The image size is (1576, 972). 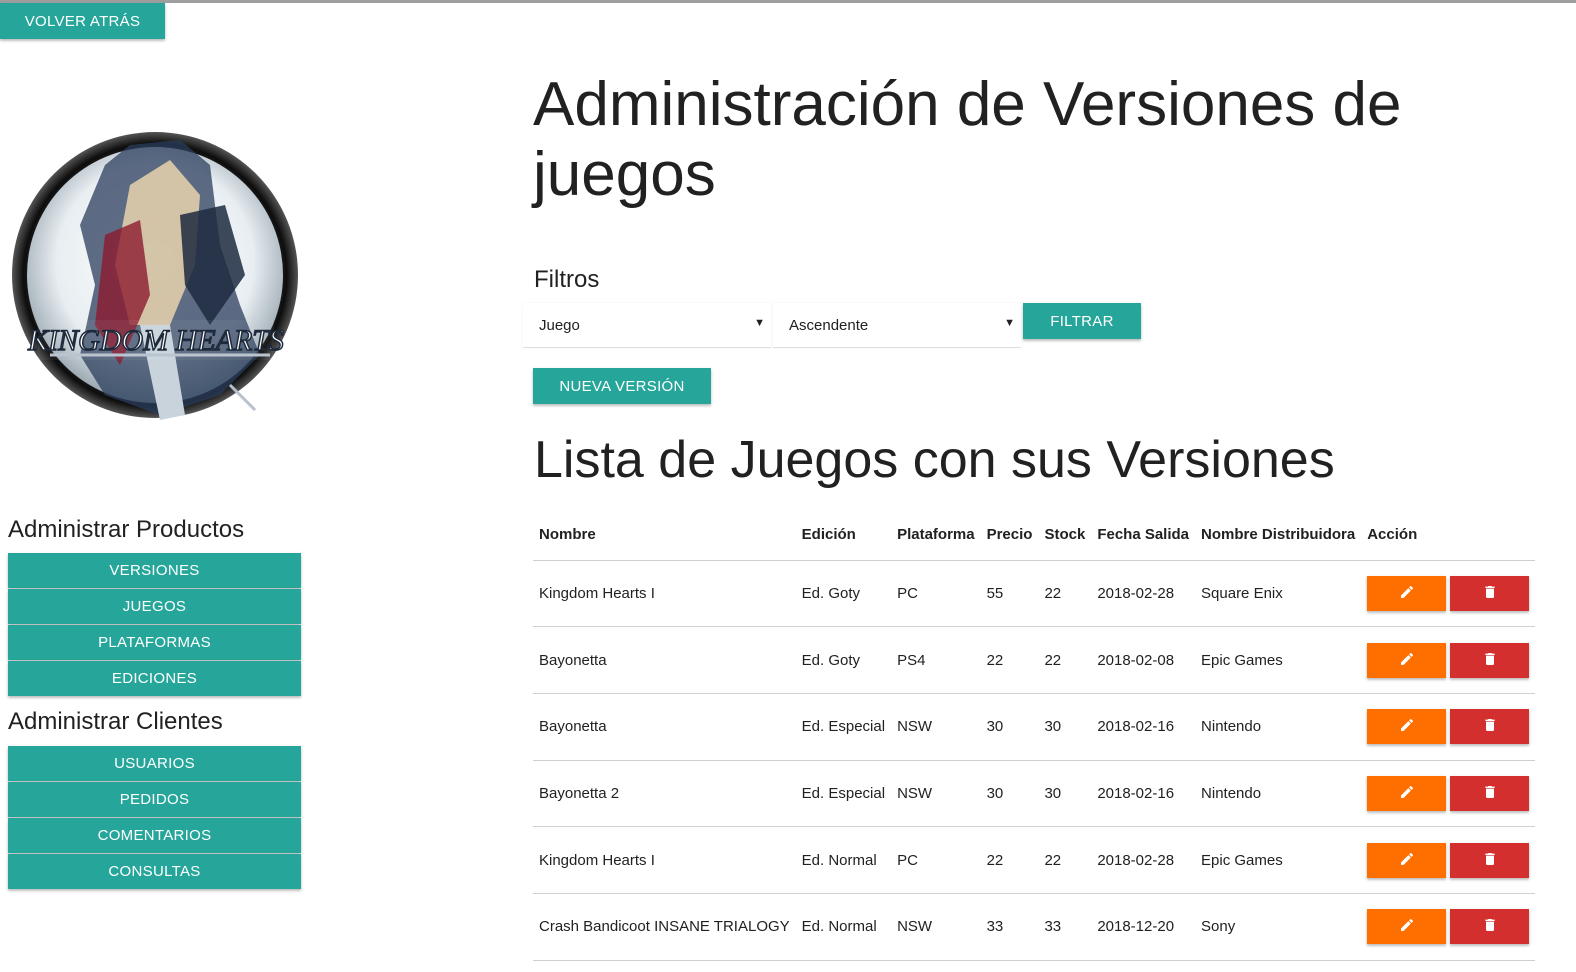 I want to click on sidebar-item-versiones: VERSIONES, so click(x=154, y=570).